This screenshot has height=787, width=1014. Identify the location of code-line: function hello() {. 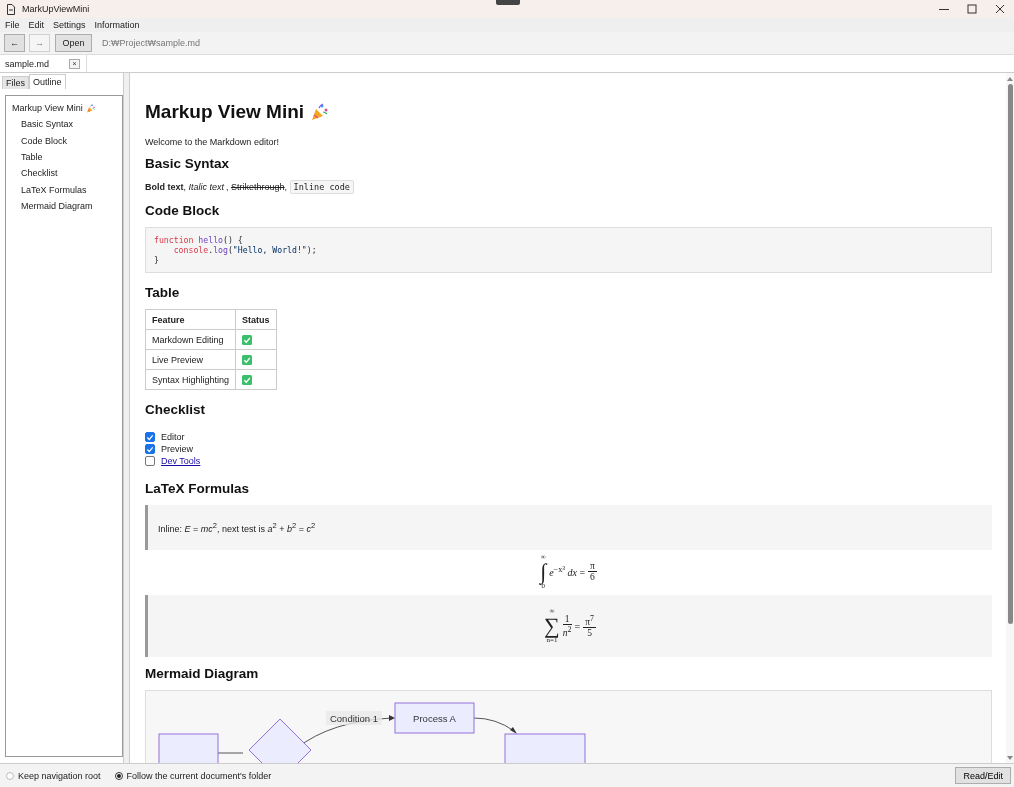
(199, 240).